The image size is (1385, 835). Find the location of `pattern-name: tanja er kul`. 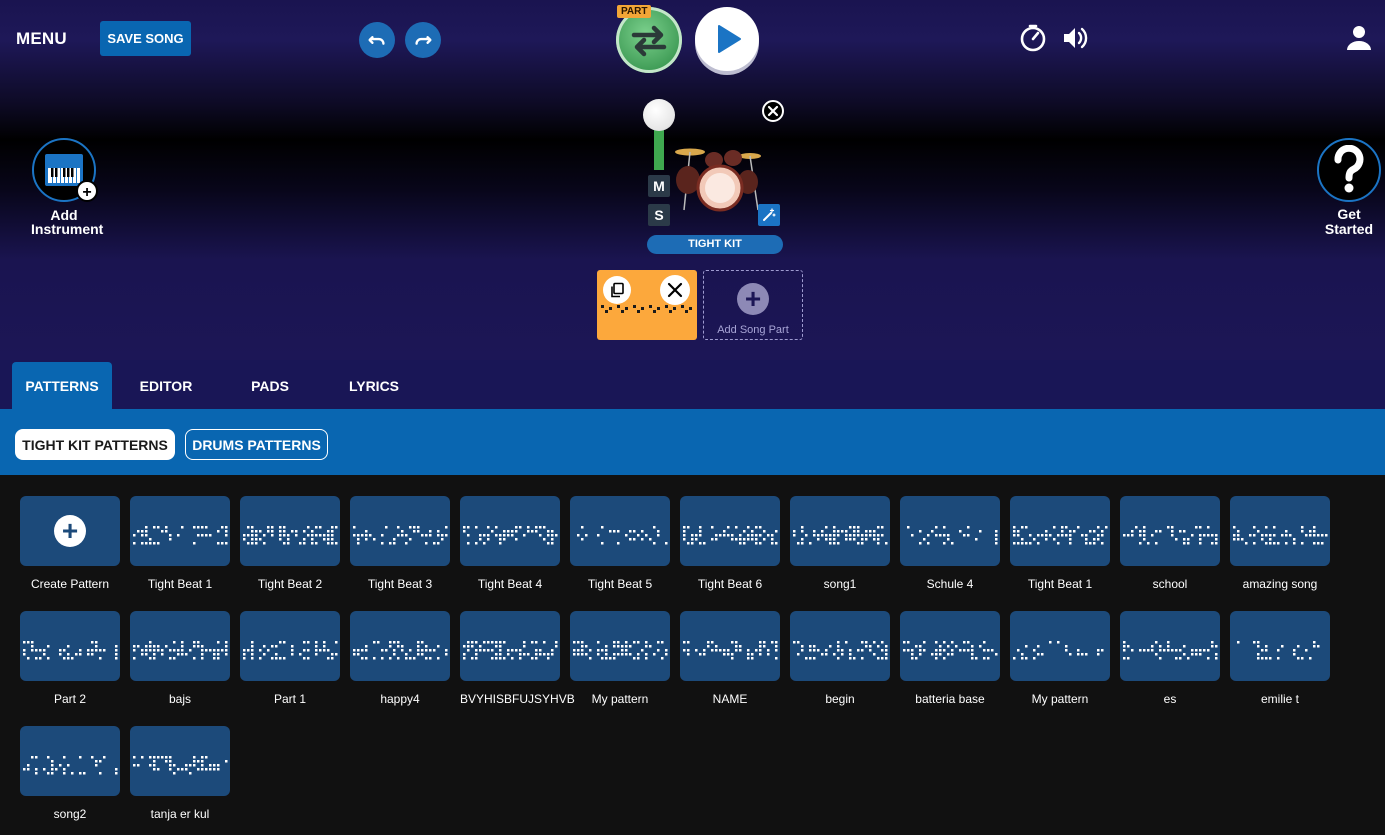

pattern-name: tanja er kul is located at coordinates (180, 814).